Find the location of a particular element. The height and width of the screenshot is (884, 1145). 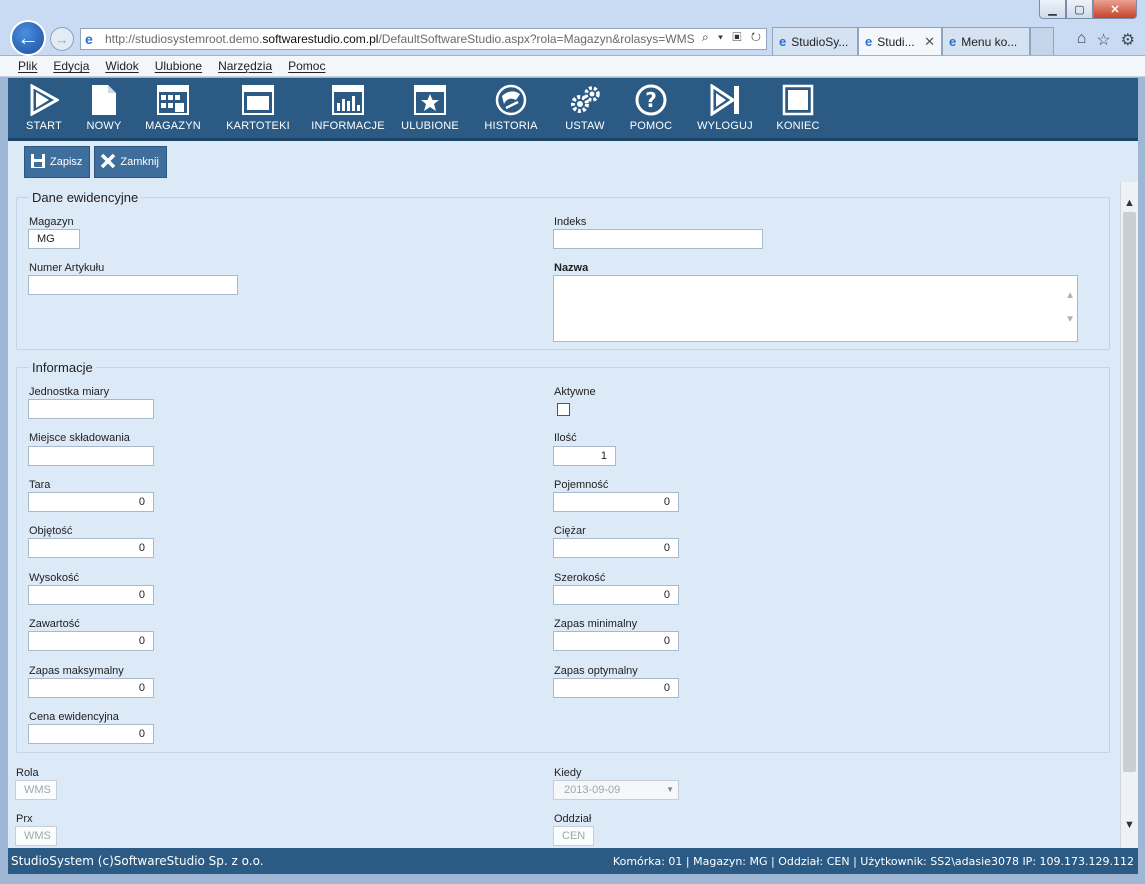

oddzial-field: CEN is located at coordinates (573, 836).